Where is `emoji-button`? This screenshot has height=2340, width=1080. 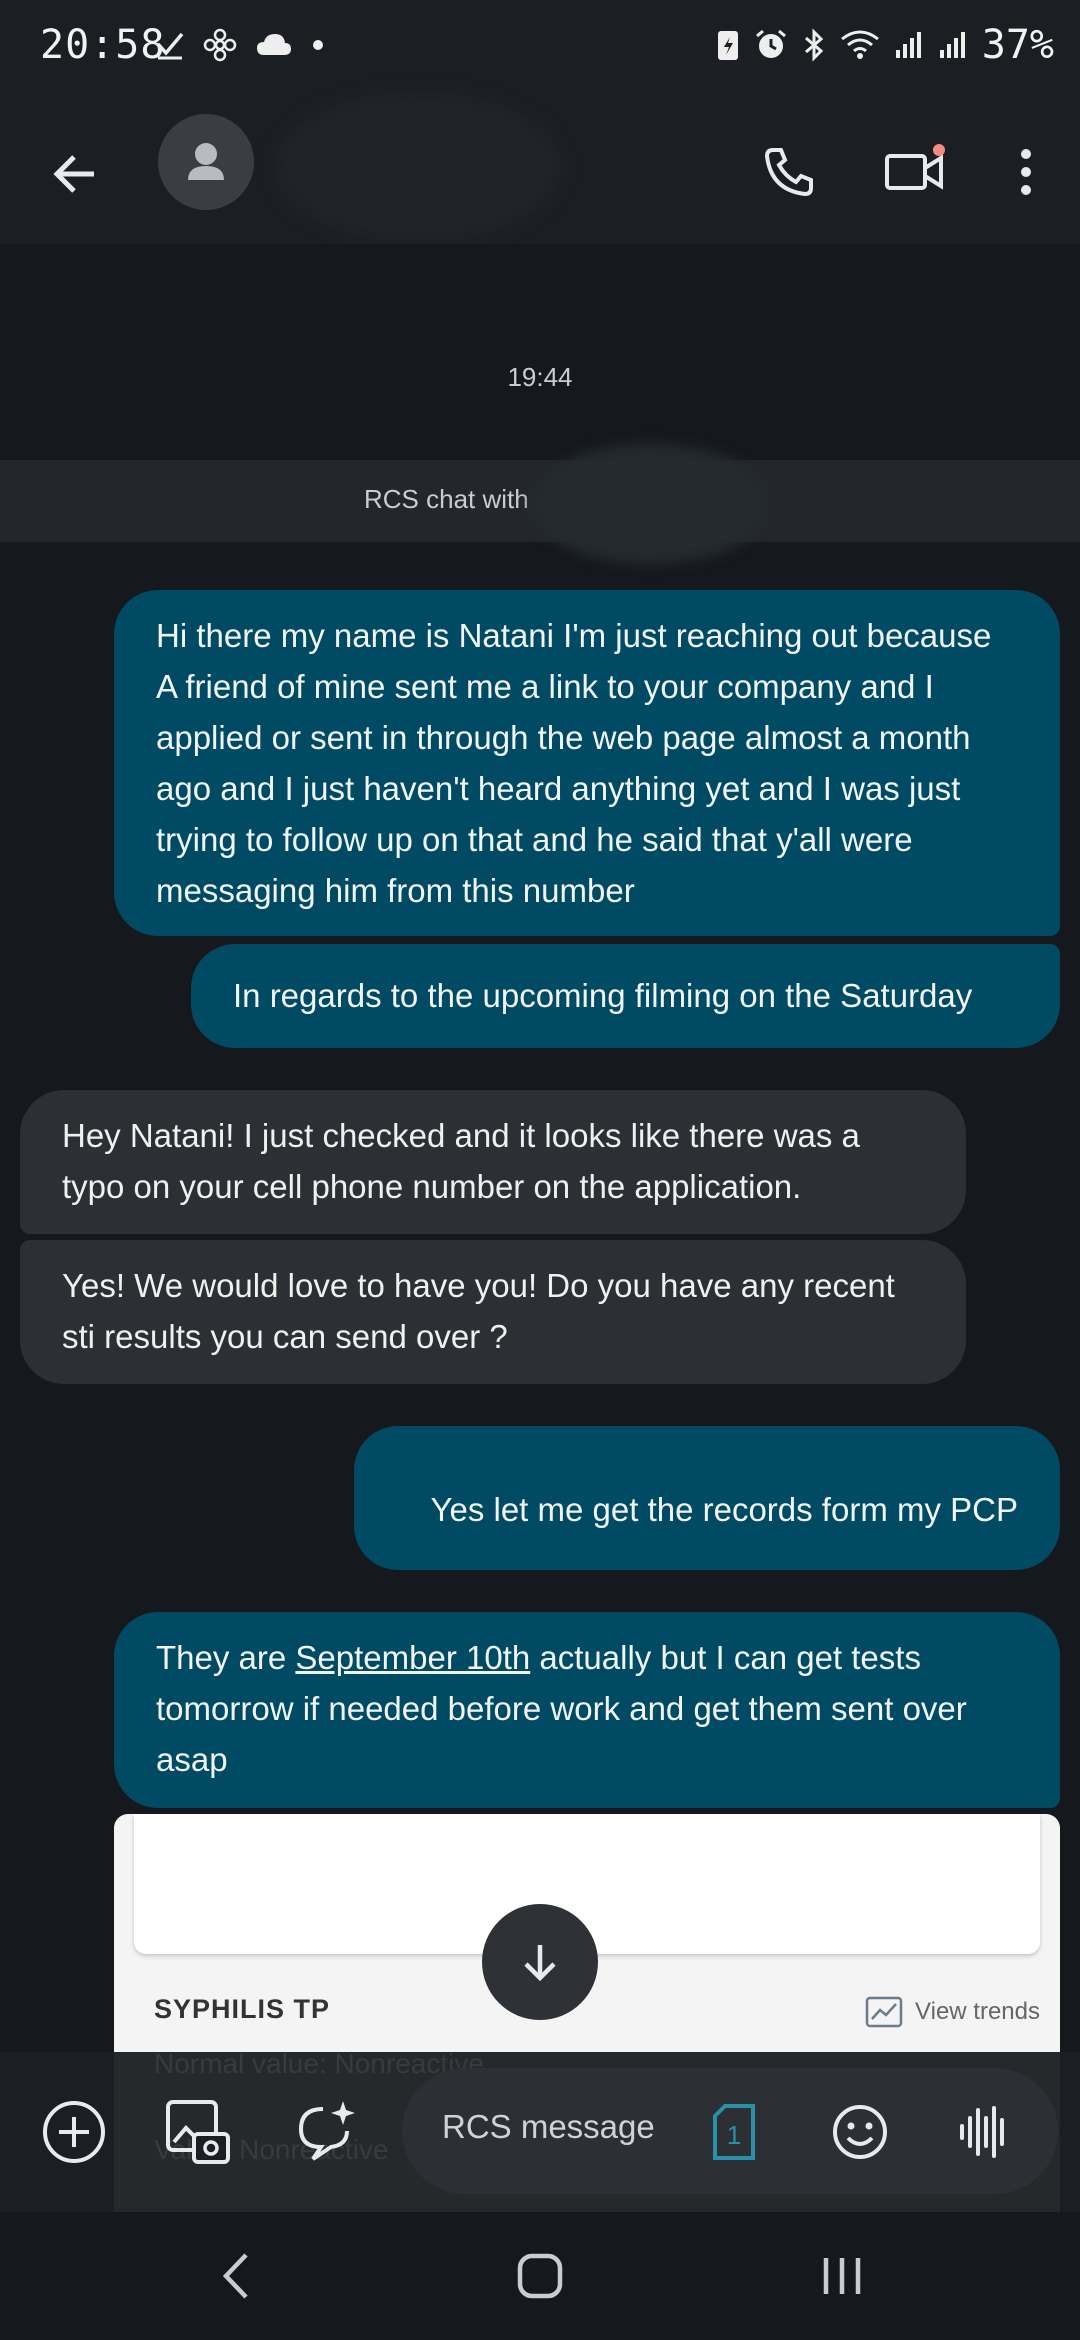
emoji-button is located at coordinates (860, 2132).